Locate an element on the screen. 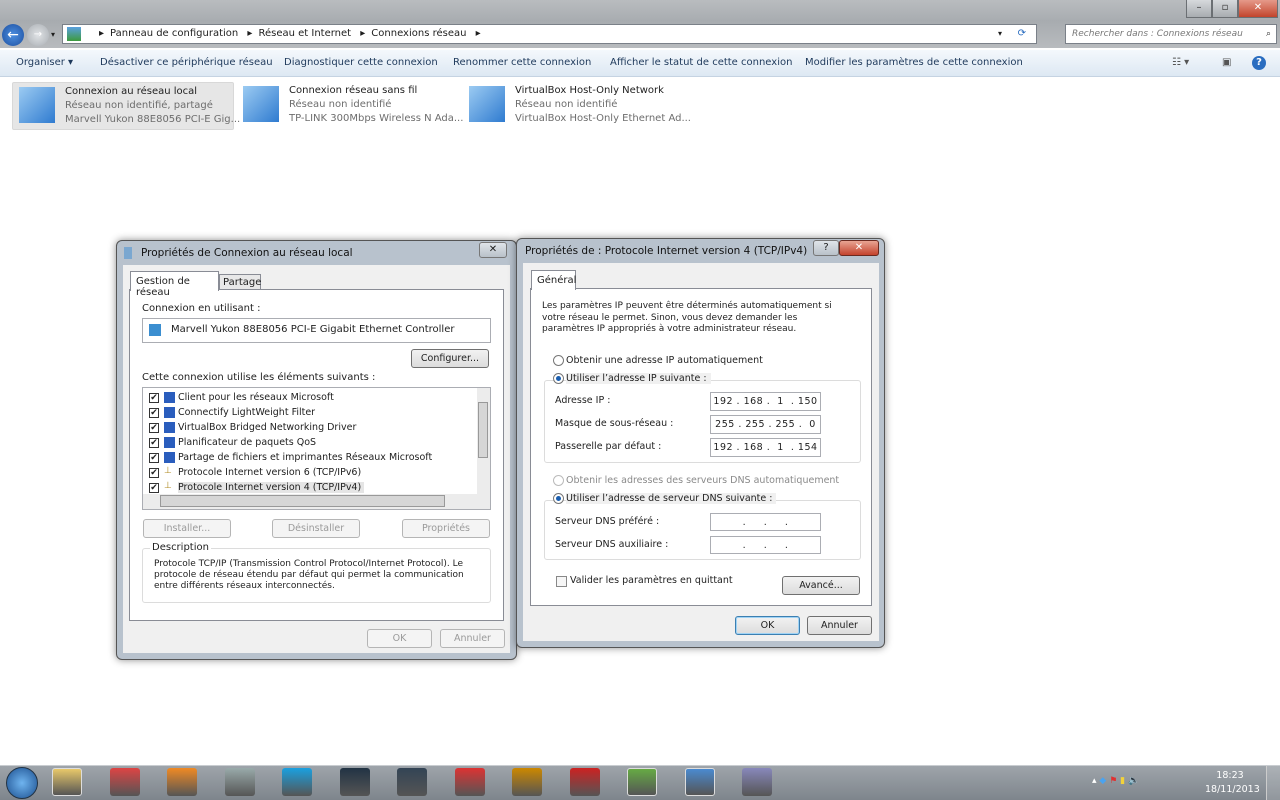  address-dropdown-icon: ▾ is located at coordinates (1000, 34).